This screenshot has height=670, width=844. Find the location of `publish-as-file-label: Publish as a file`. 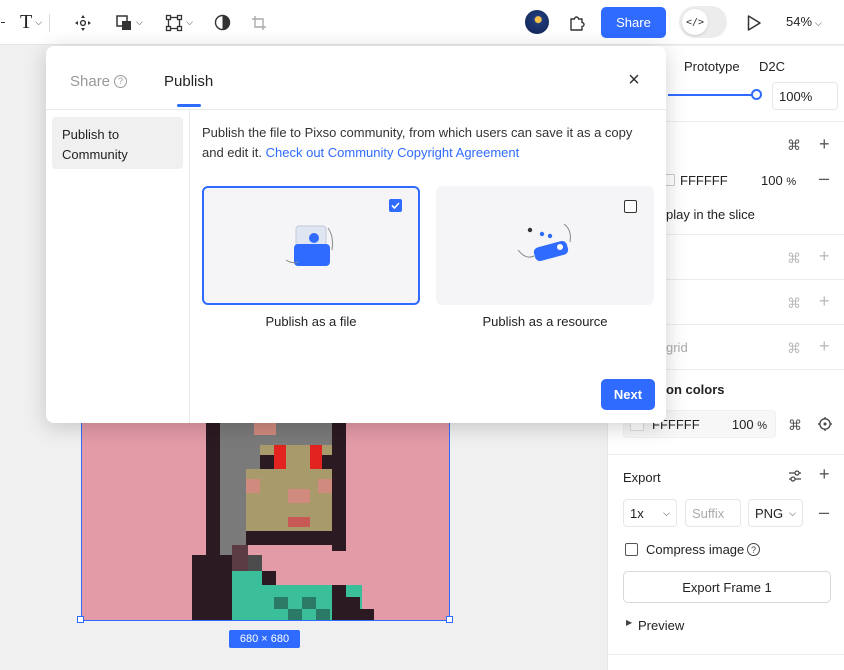

publish-as-file-label: Publish as a file is located at coordinates (311, 321).